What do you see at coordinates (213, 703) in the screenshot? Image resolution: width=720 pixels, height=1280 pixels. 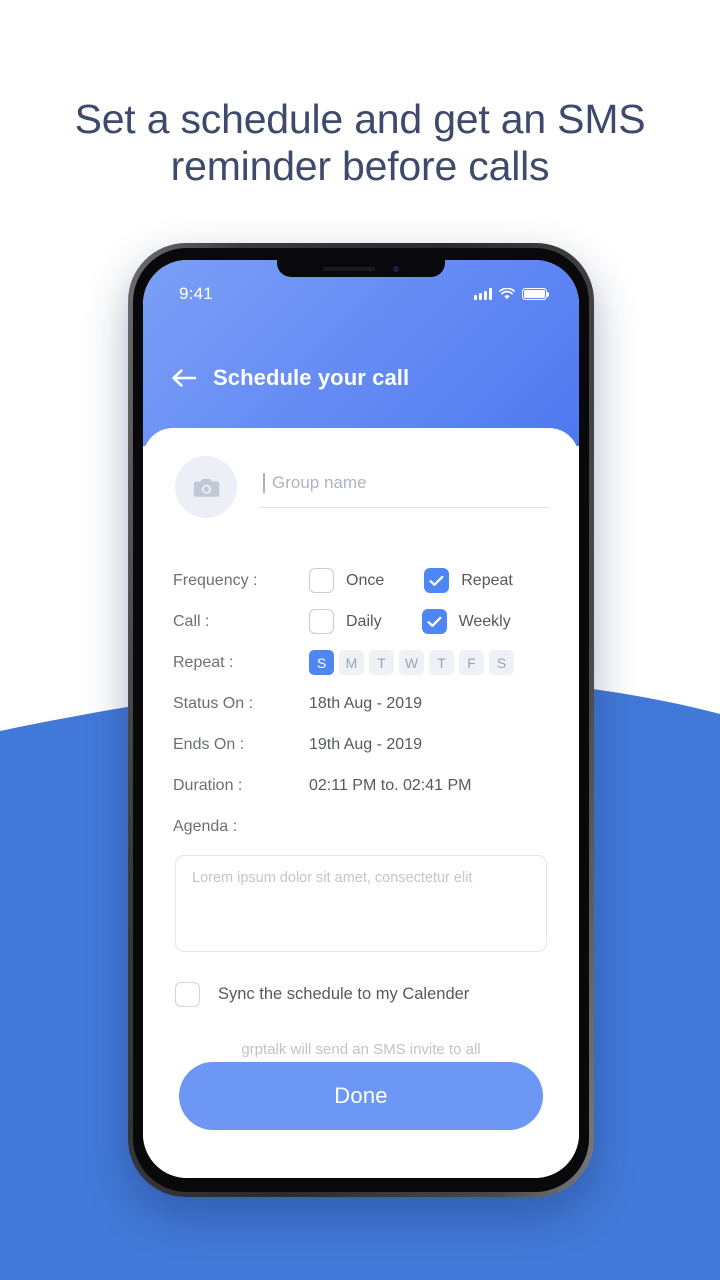 I see `status-on-label: Status On :` at bounding box center [213, 703].